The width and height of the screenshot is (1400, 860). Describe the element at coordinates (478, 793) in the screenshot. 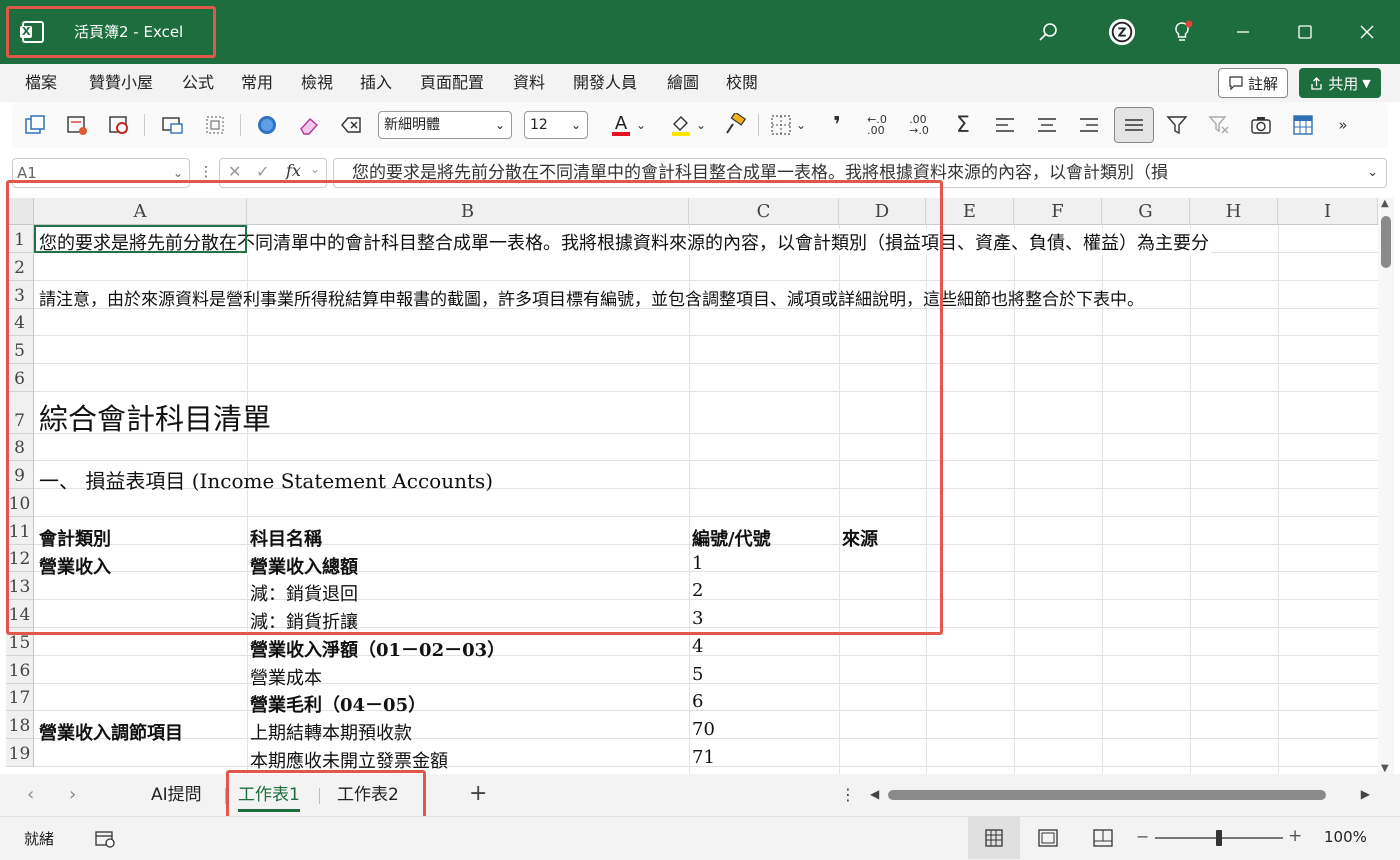

I see `add-sheet-icon: +` at that location.